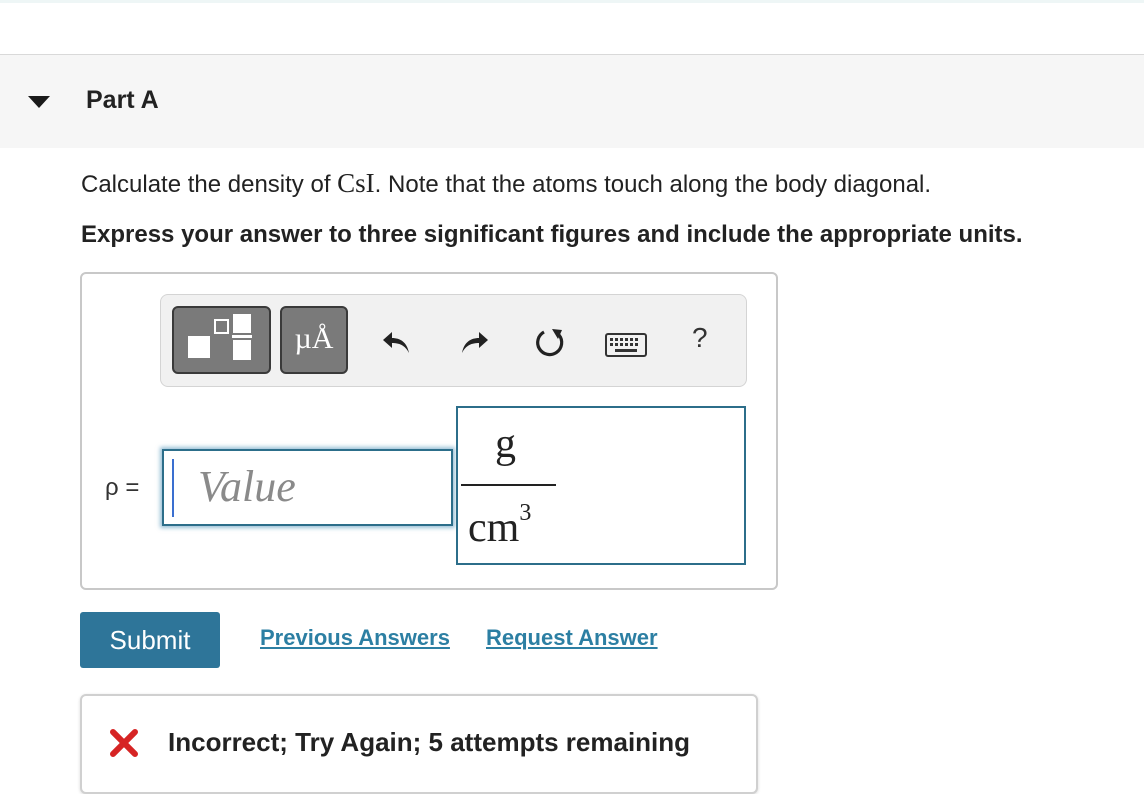 Image resolution: width=1144 pixels, height=794 pixels. What do you see at coordinates (122, 100) in the screenshot?
I see `part-title: Part A` at bounding box center [122, 100].